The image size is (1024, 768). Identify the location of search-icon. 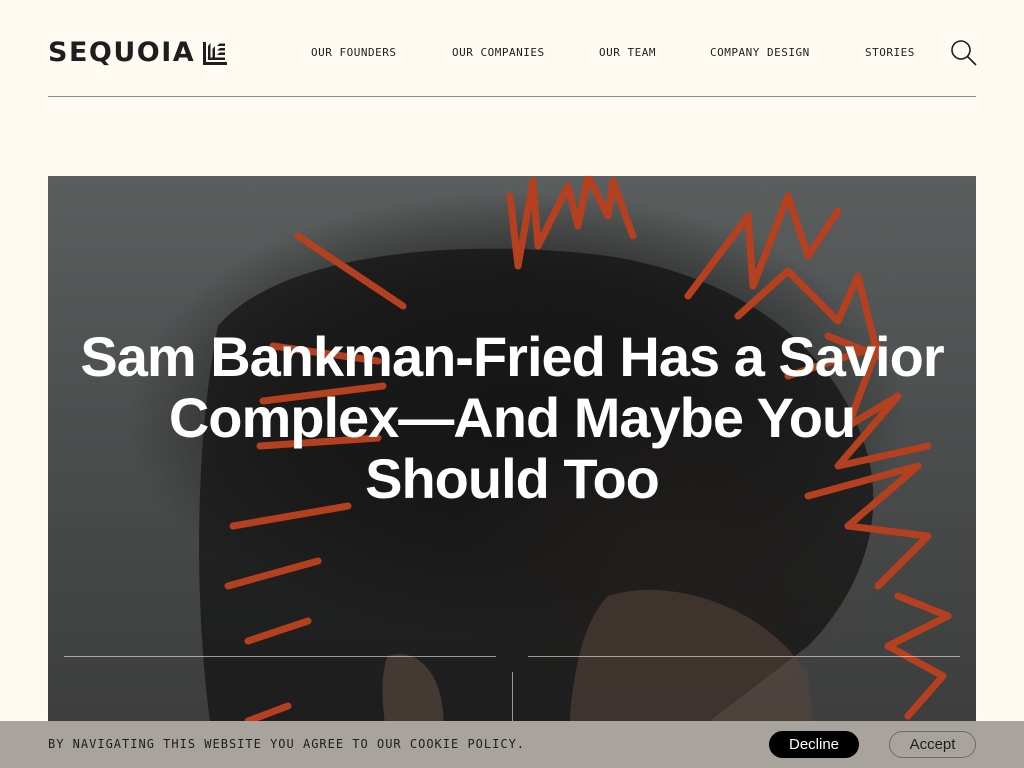
(964, 53).